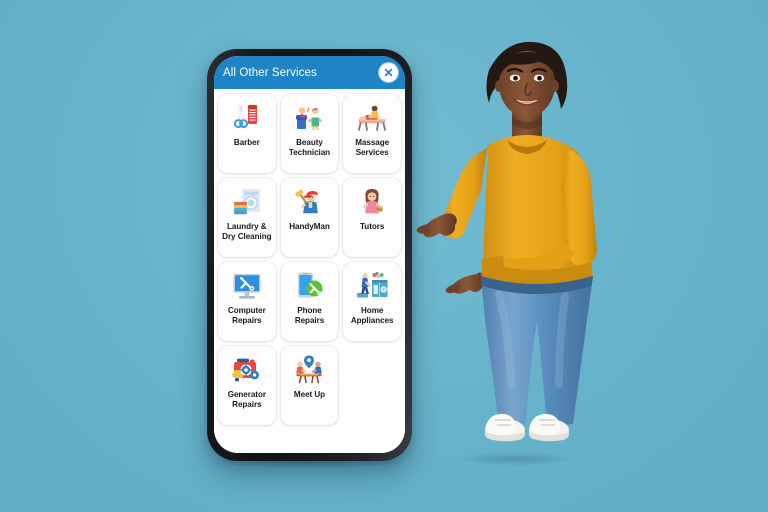 The image size is (768, 512). I want to click on desktop-tools-icon, so click(247, 286).